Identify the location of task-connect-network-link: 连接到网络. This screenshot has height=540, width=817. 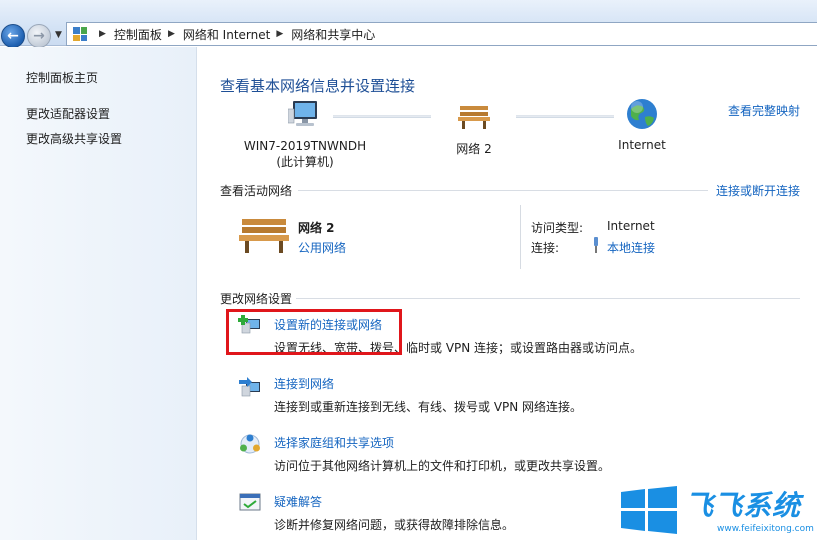
(304, 383).